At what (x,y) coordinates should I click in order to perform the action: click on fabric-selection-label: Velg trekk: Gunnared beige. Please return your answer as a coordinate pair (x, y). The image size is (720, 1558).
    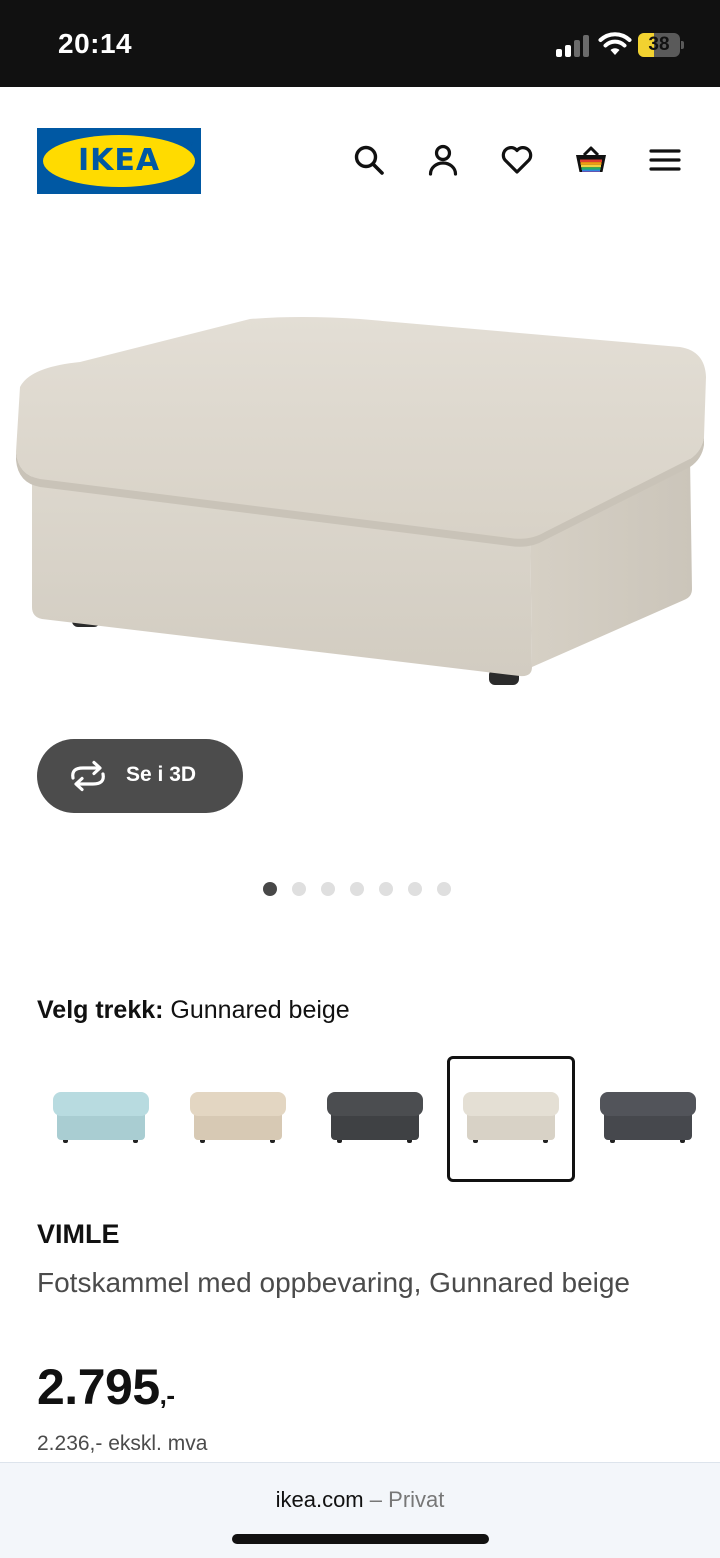
    Looking at the image, I should click on (193, 1010).